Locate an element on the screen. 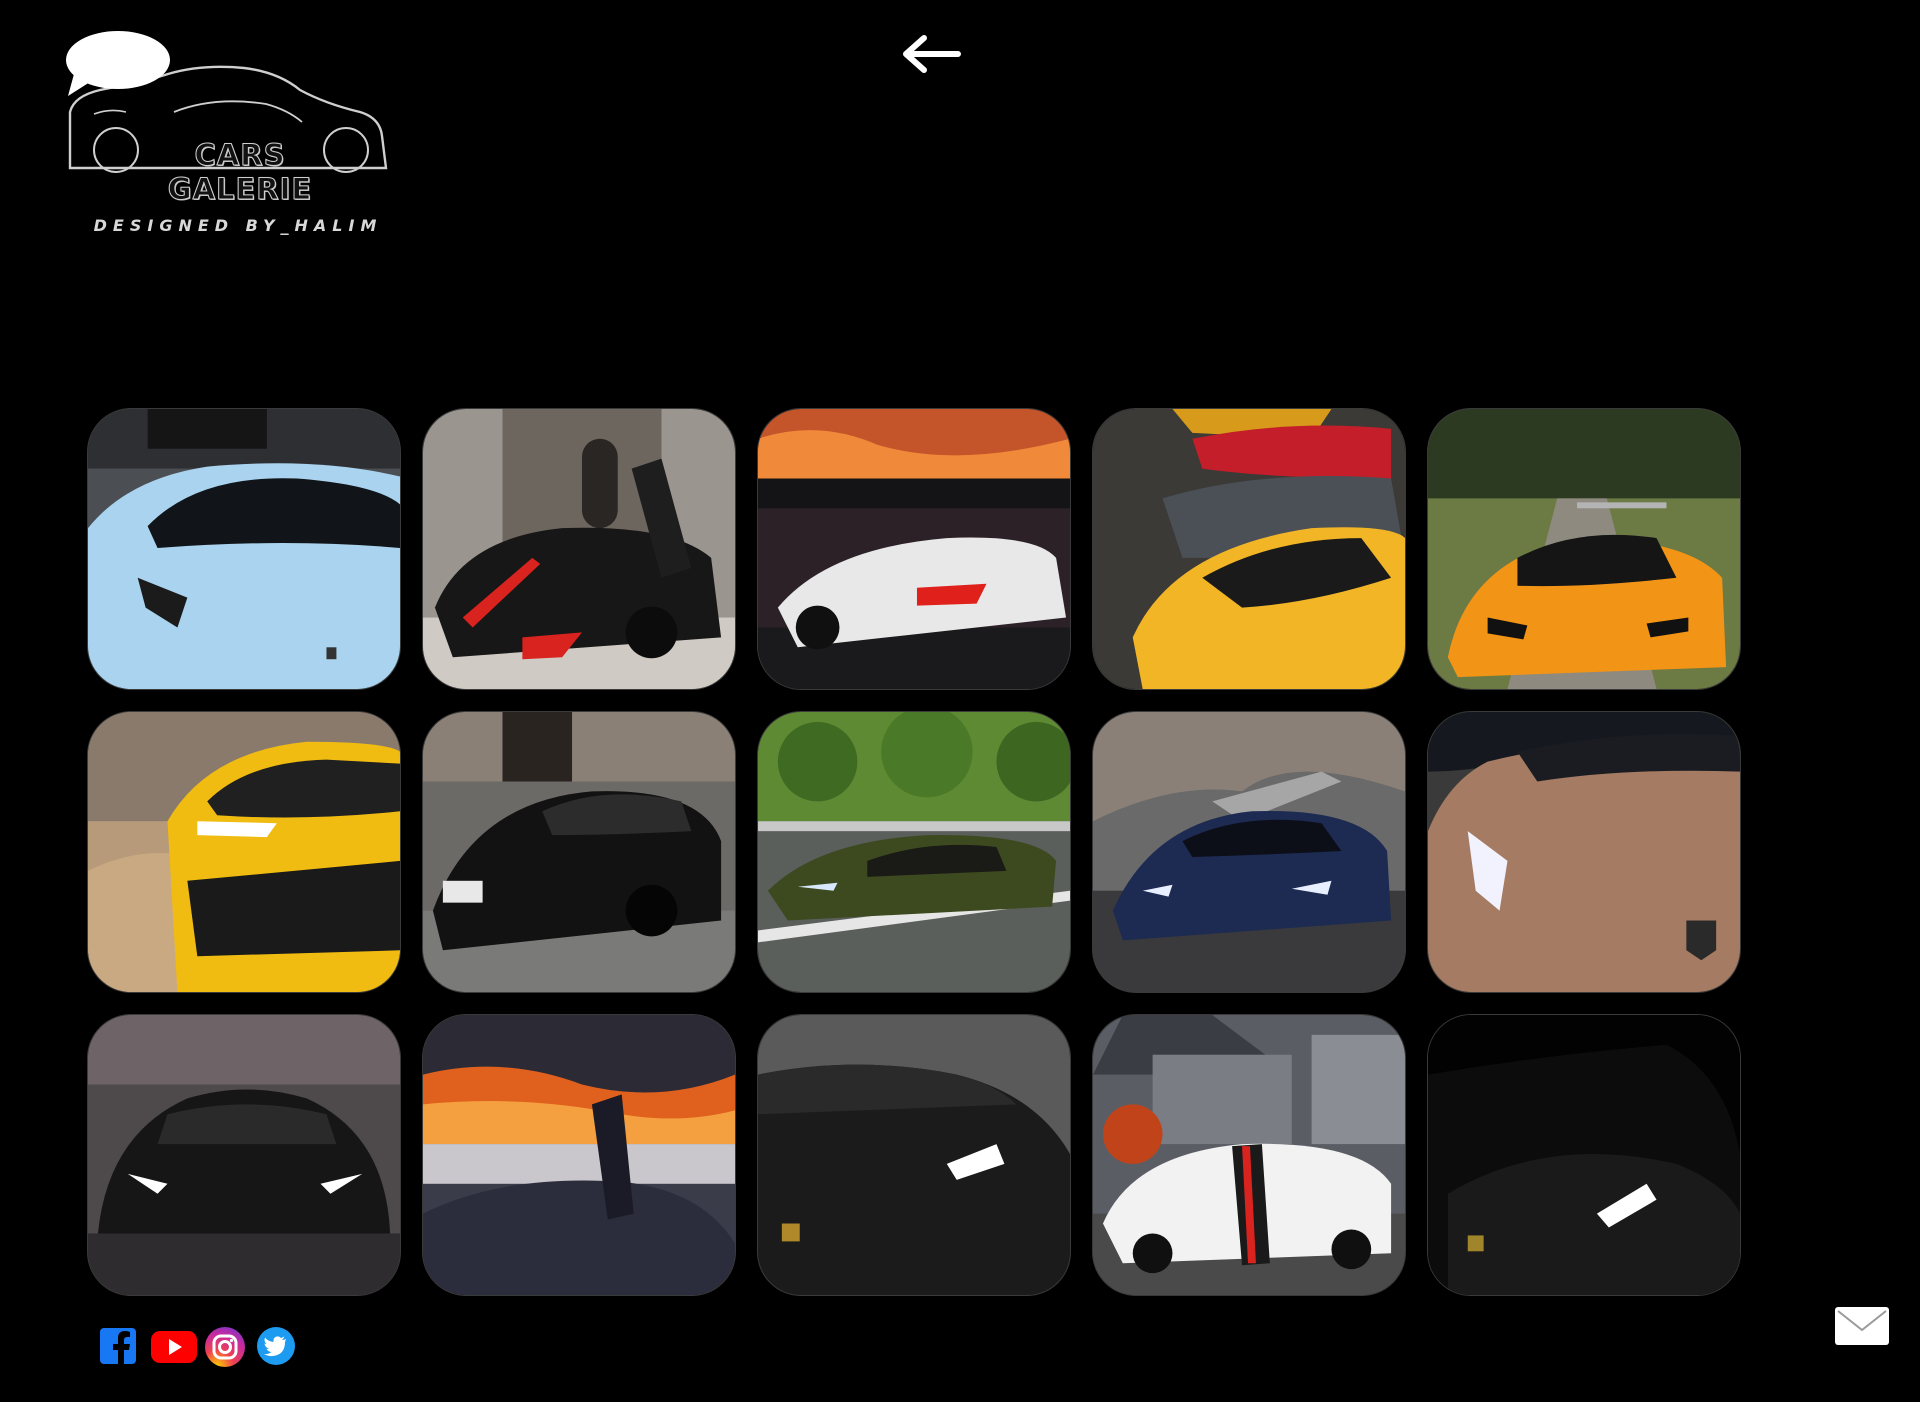  twitter-link is located at coordinates (276, 1346).